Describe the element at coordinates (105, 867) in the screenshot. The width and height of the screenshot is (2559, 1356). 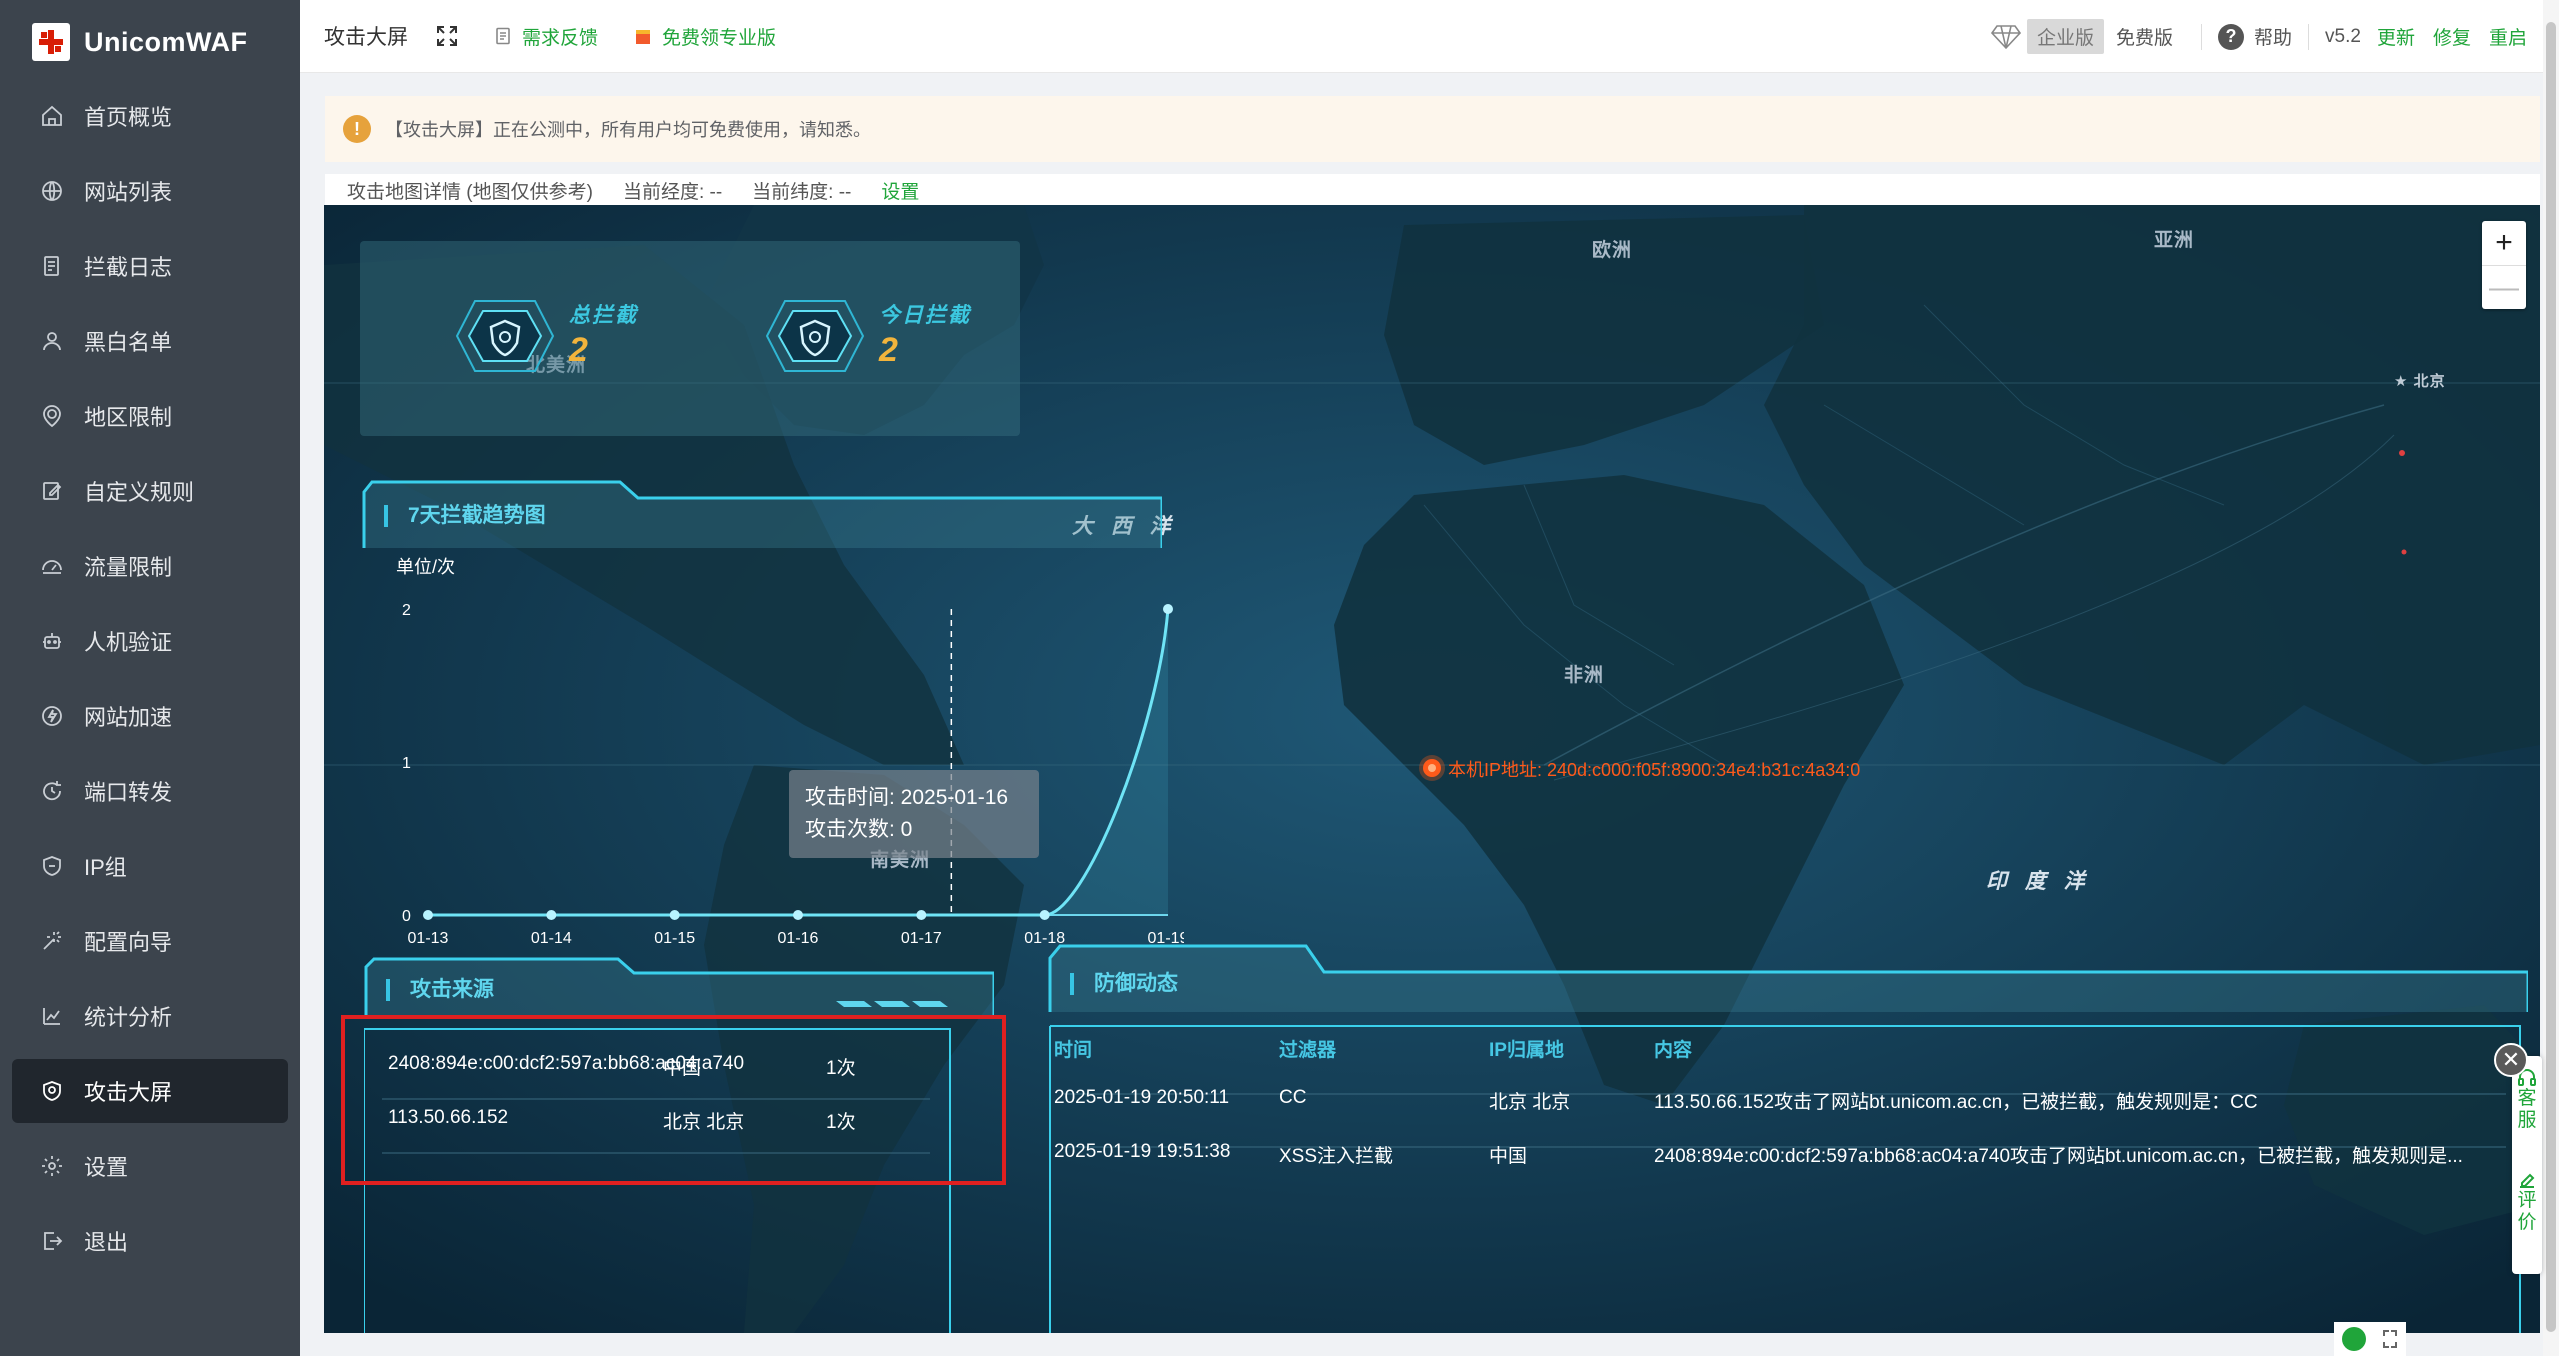
I see `sidebar-item-label: IP组` at that location.